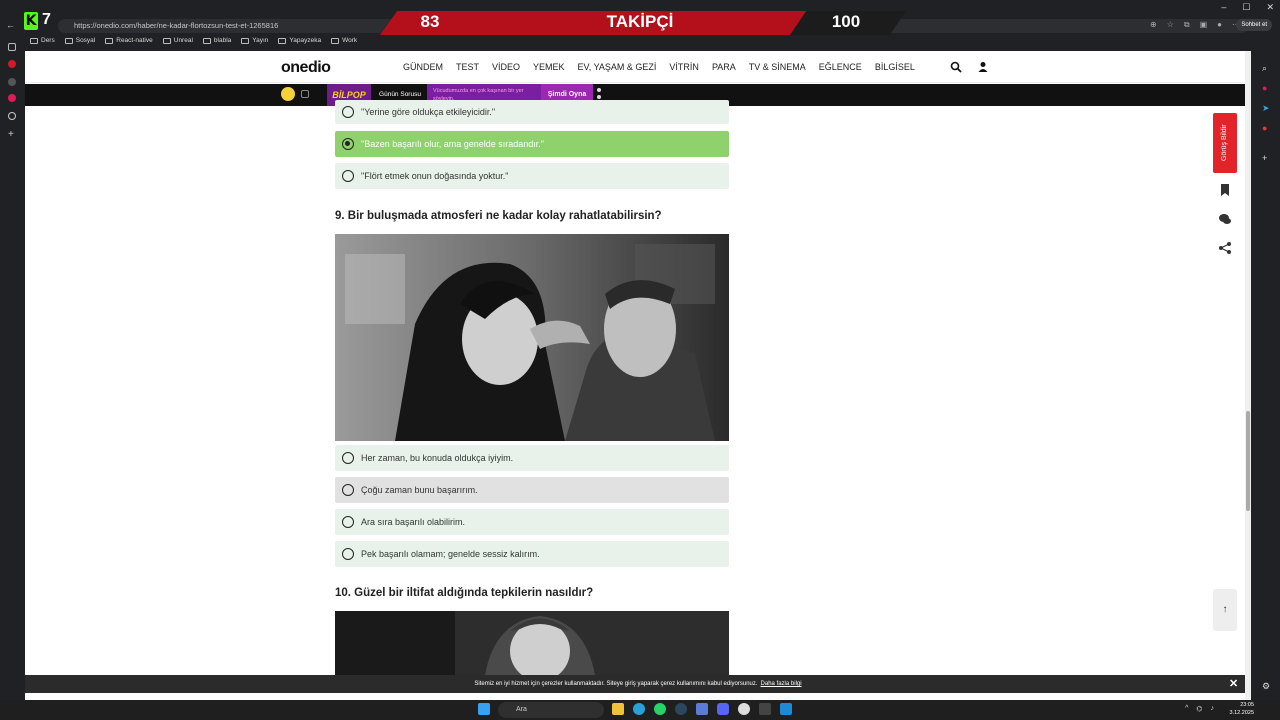 This screenshot has width=1280, height=720. I want to click on volume-icon: ♪, so click(1213, 709).